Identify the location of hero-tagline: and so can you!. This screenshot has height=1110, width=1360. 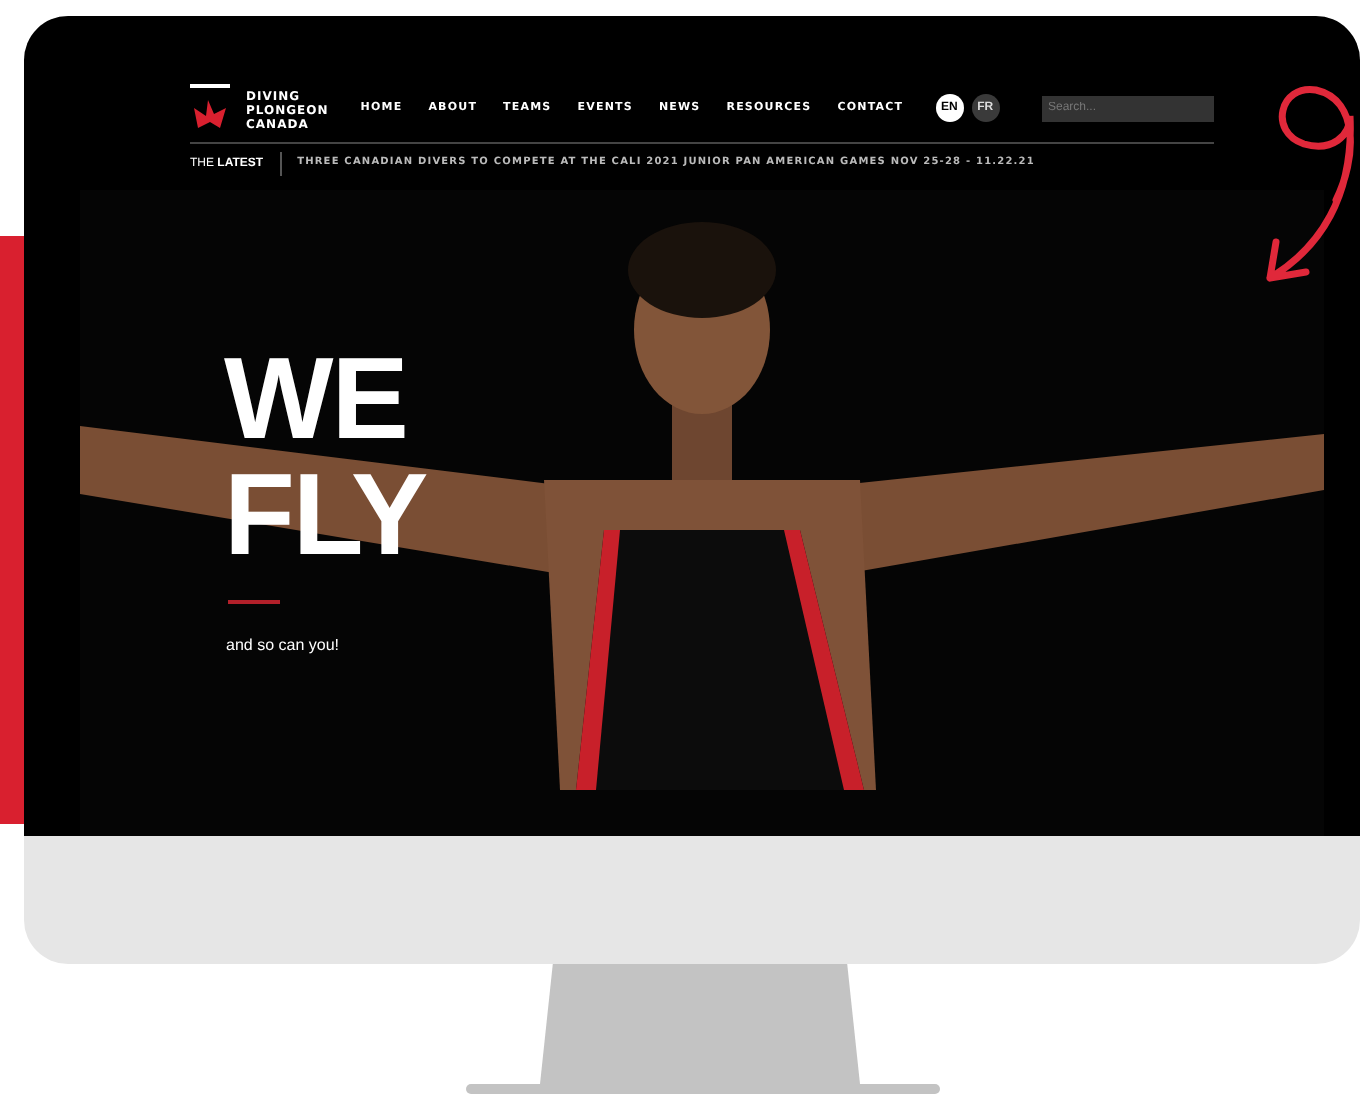
(283, 646).